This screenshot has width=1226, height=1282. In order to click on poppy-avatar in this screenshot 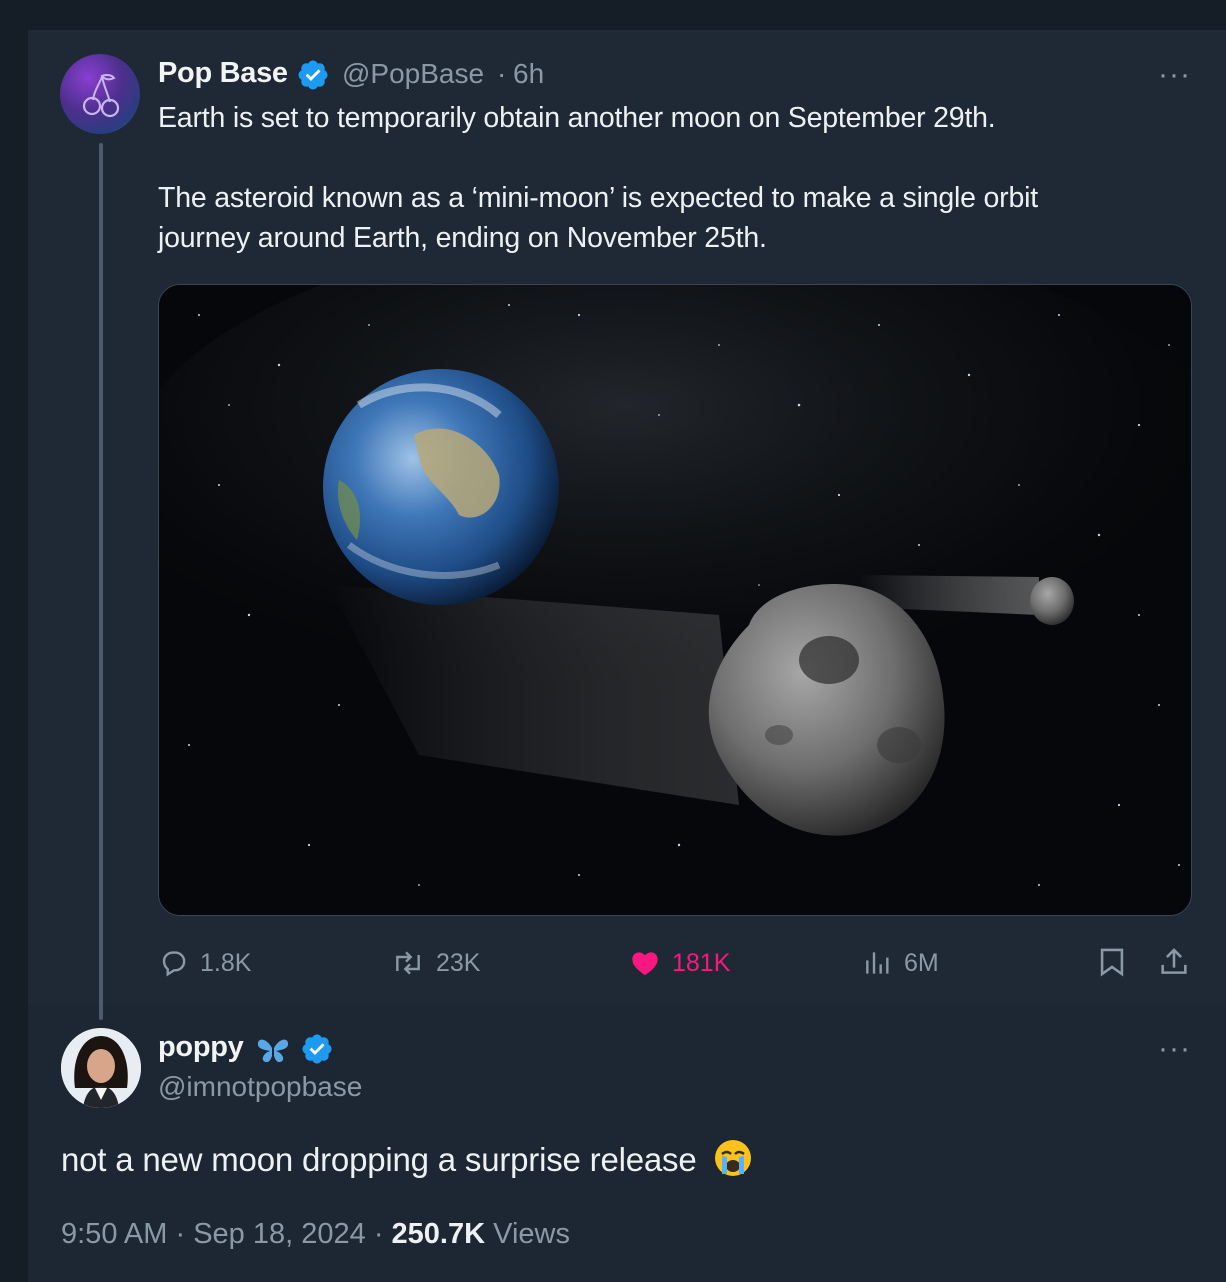, I will do `click(101, 1068)`.